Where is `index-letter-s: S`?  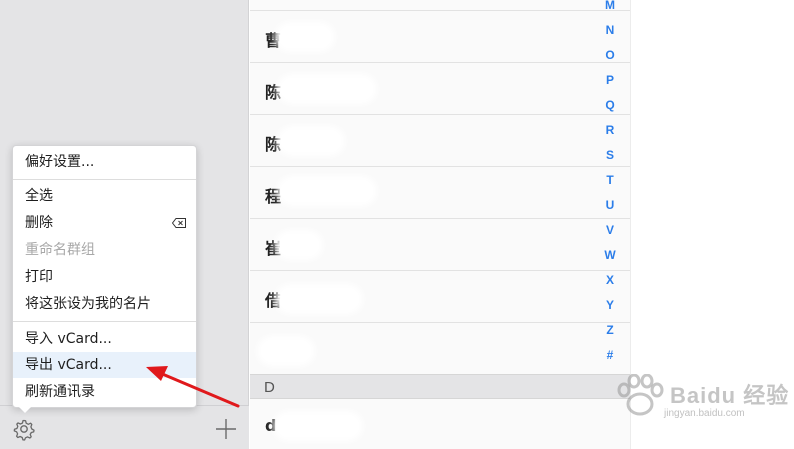
index-letter-s: S is located at coordinates (610, 155).